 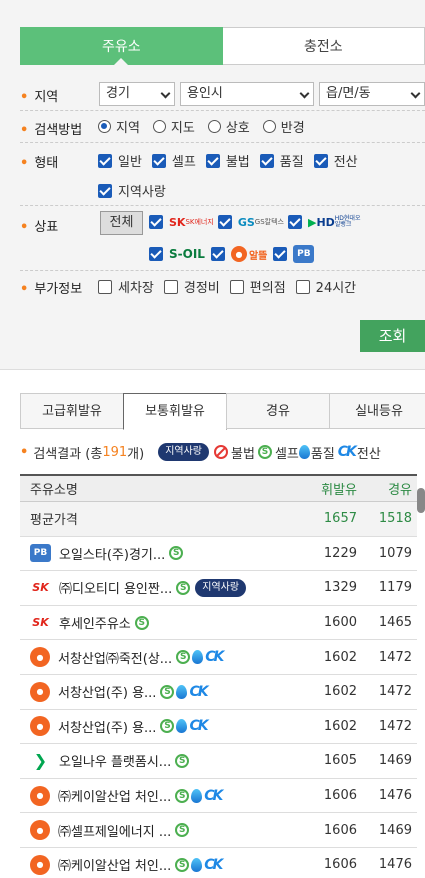 What do you see at coordinates (250, 222) in the screenshot?
I see `brand-gs: GS GS칼텍스` at bounding box center [250, 222].